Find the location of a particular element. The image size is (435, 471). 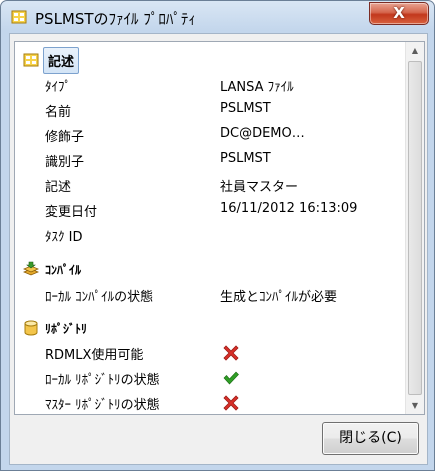

green-check-icon is located at coordinates (231, 378).